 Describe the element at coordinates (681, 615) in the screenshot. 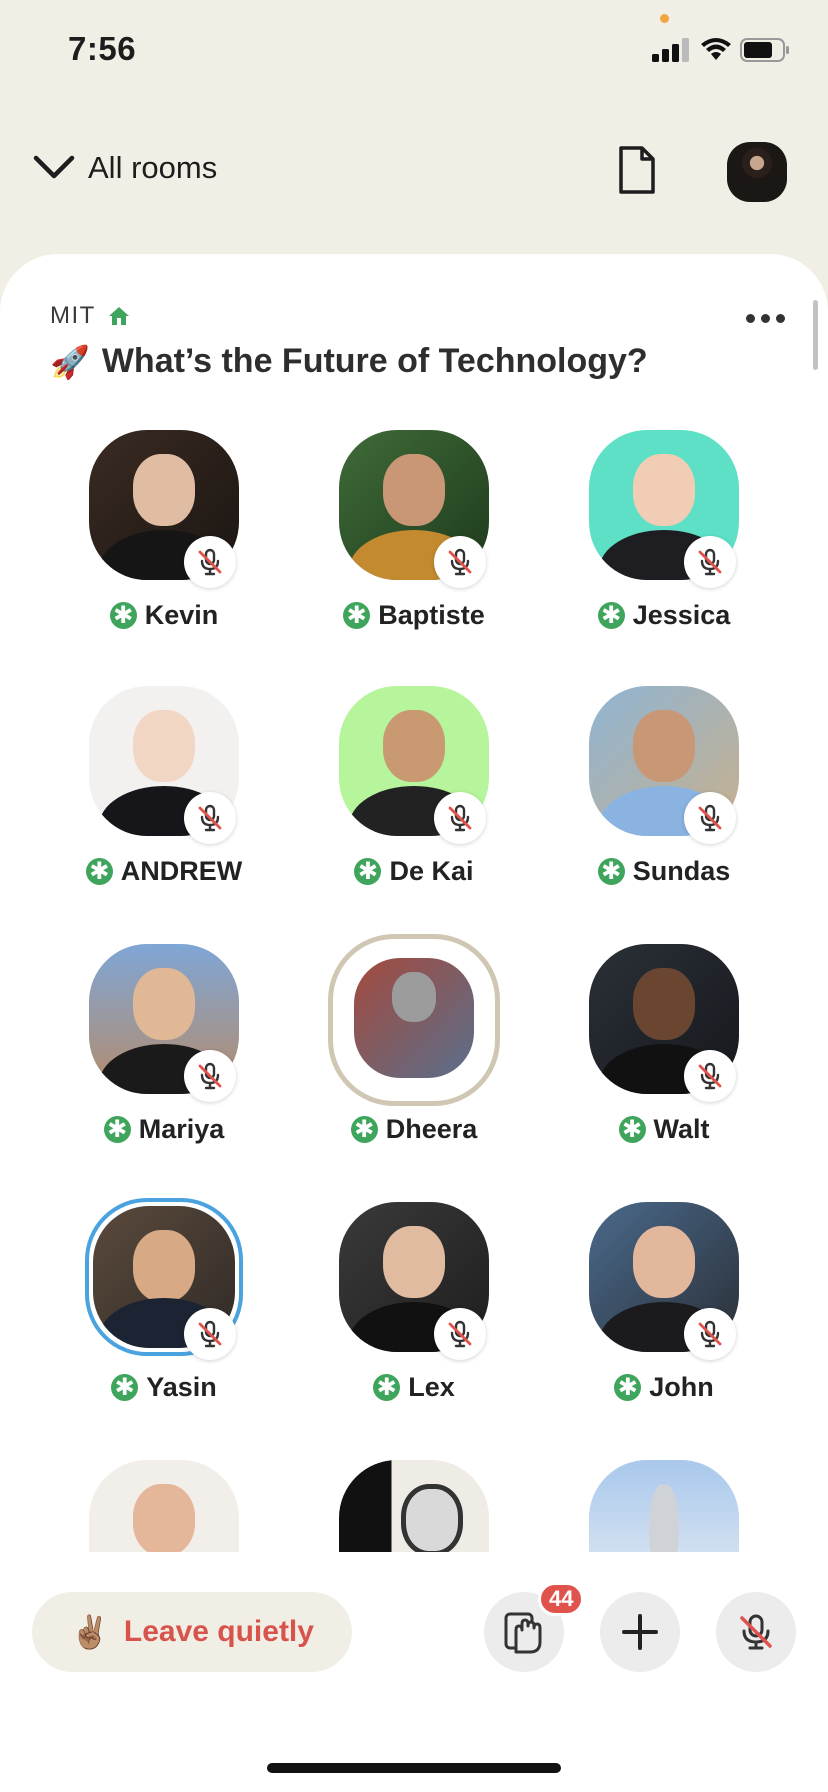

I see `speaker-name: Jessica` at that location.